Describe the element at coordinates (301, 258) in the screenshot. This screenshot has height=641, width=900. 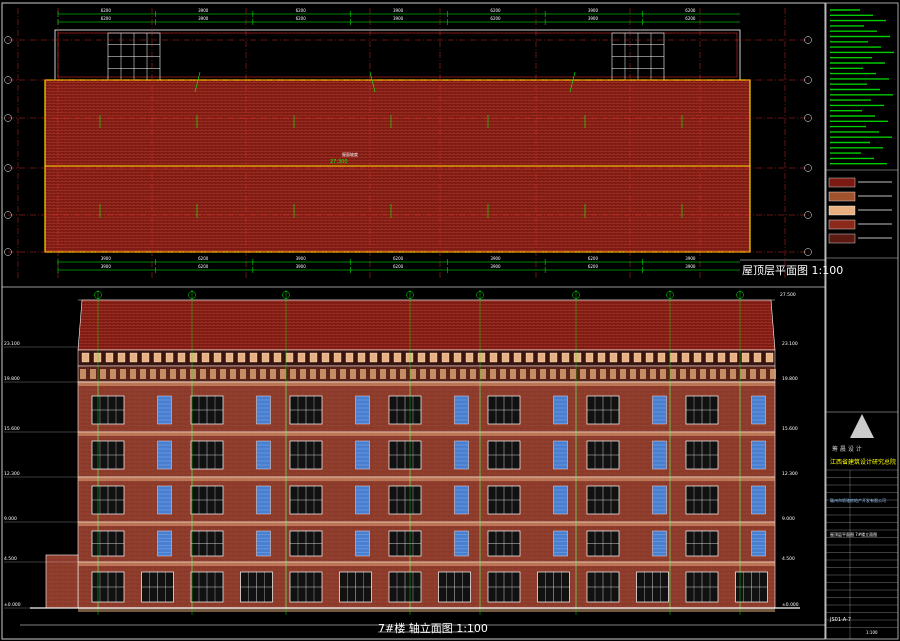
I see `dim-bottom-label-2: 3900` at that location.